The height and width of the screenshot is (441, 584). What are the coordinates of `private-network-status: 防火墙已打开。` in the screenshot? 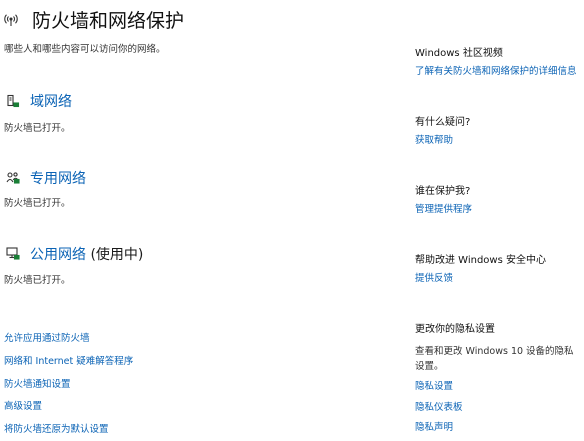 It's located at (37, 203).